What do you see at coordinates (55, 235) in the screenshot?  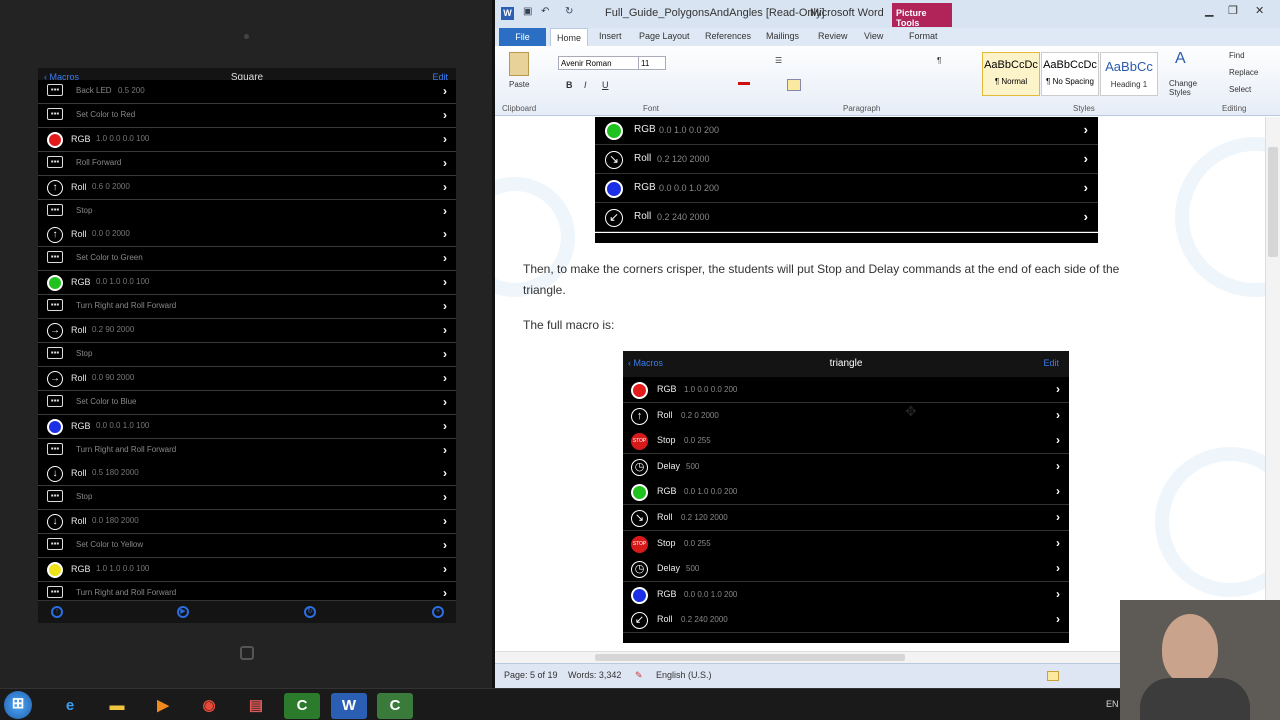 I see `arrow-up-icon: ↑` at bounding box center [55, 235].